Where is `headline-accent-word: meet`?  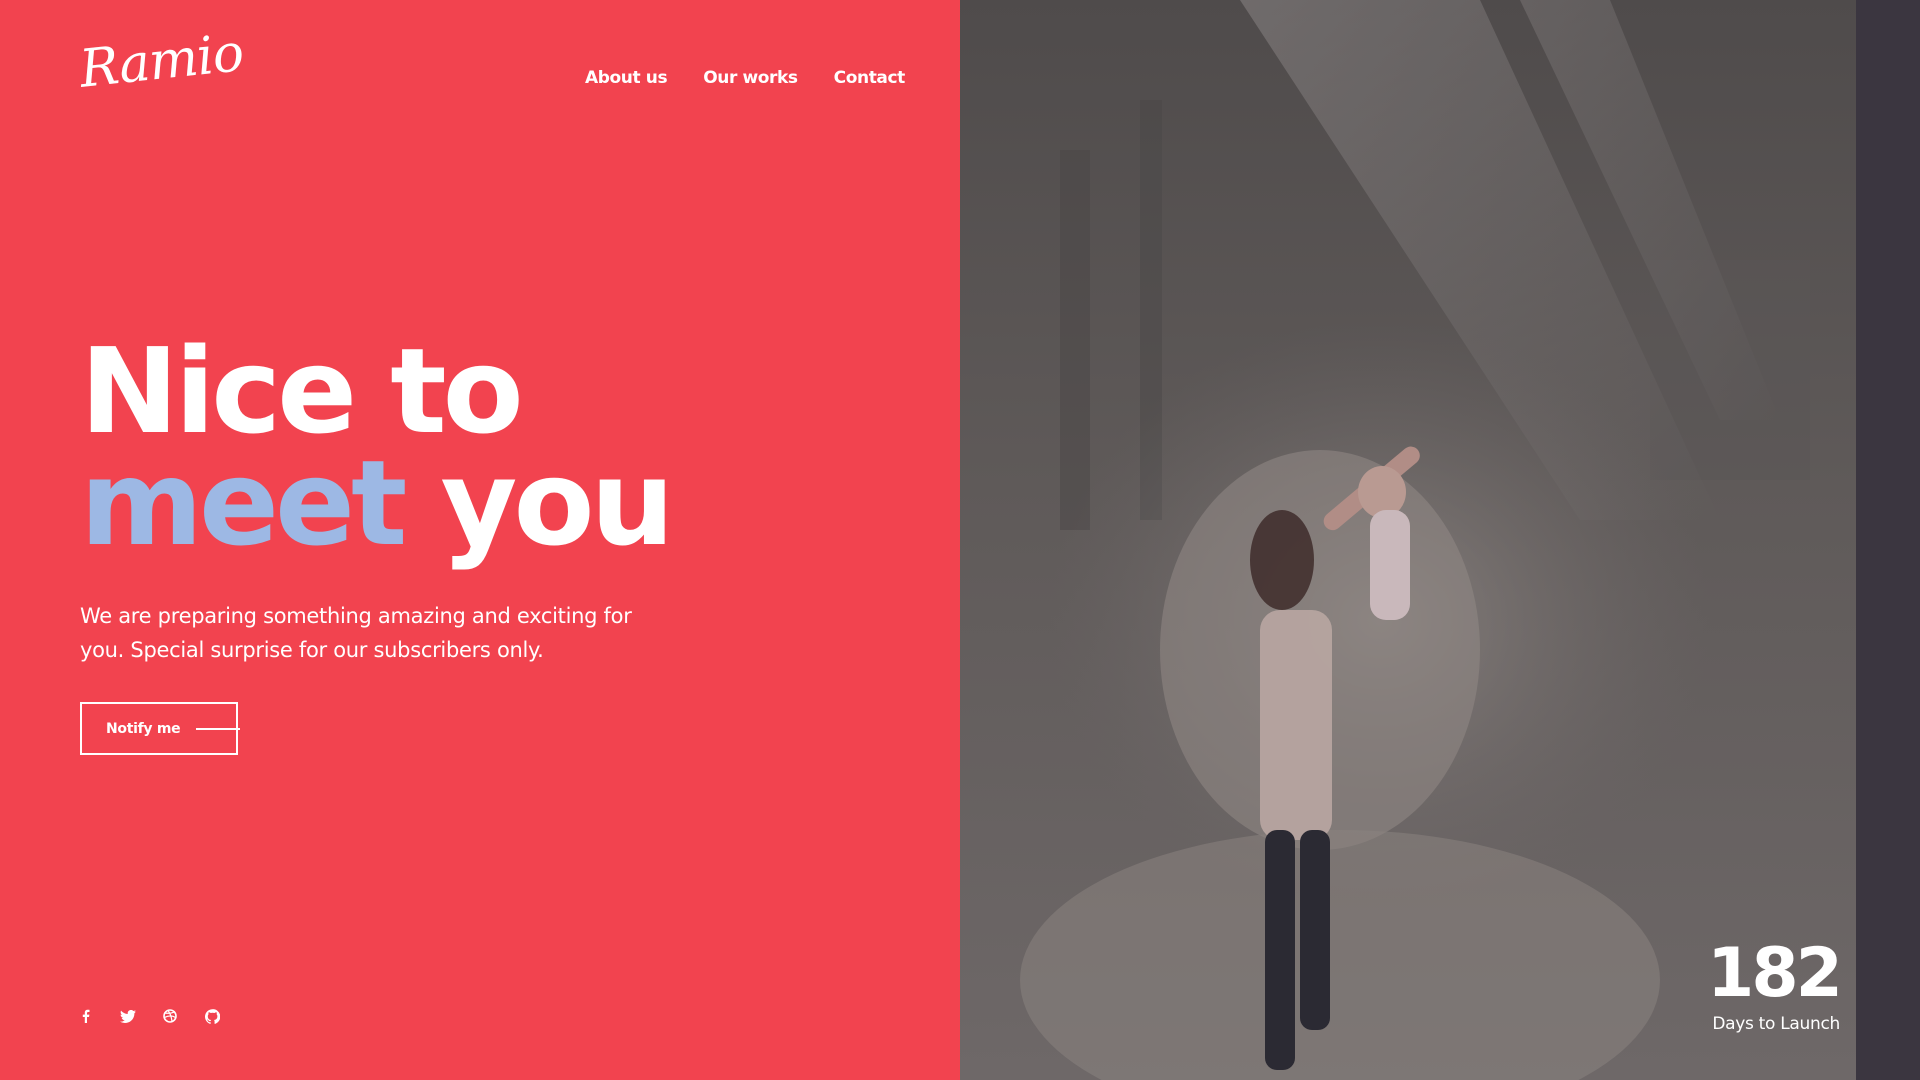 headline-accent-word: meet is located at coordinates (243, 503).